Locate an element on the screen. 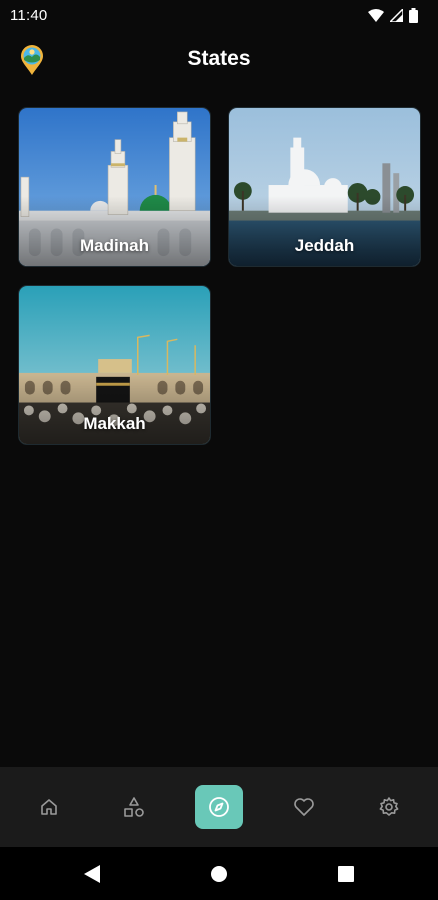  state-card-makkah: Makkah is located at coordinates (114, 365).